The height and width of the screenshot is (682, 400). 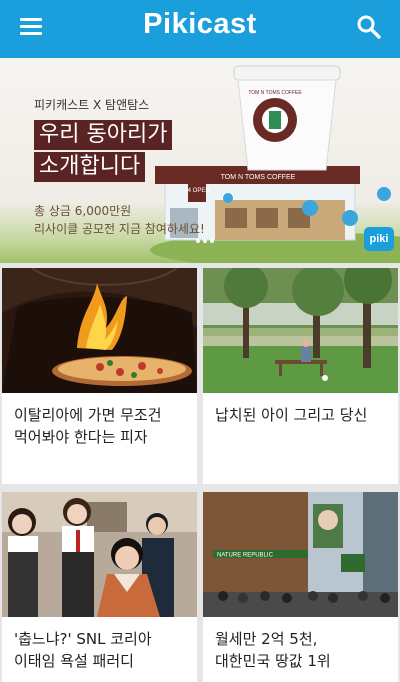 What do you see at coordinates (258, 177) in the screenshot?
I see `booth-sign: TOM N TOMS COFFEE` at bounding box center [258, 177].